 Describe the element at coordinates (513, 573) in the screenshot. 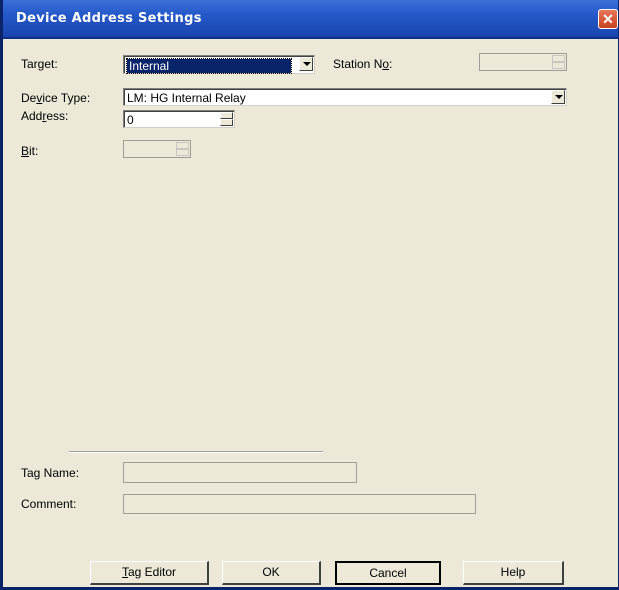

I see `help-button: Help` at that location.